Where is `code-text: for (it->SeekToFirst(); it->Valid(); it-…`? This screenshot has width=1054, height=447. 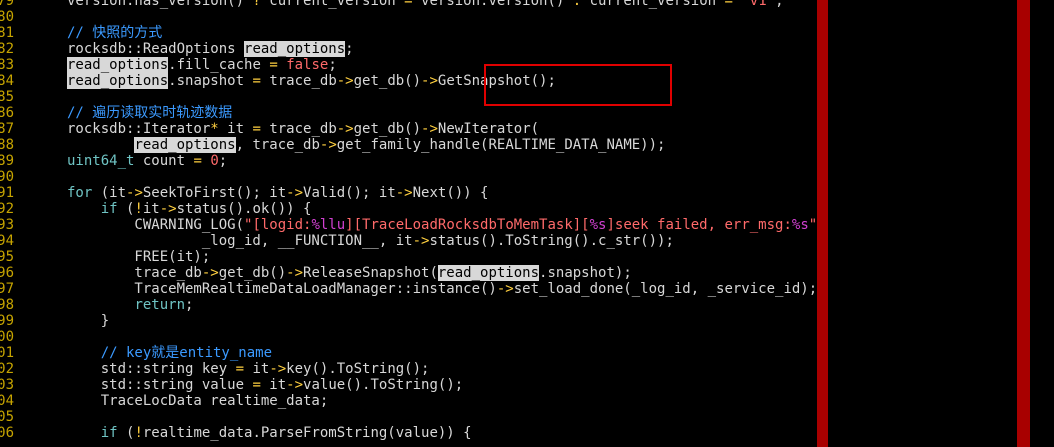 code-text: for (it->SeekToFirst(); it->Valid(); it-… is located at coordinates (277, 193).